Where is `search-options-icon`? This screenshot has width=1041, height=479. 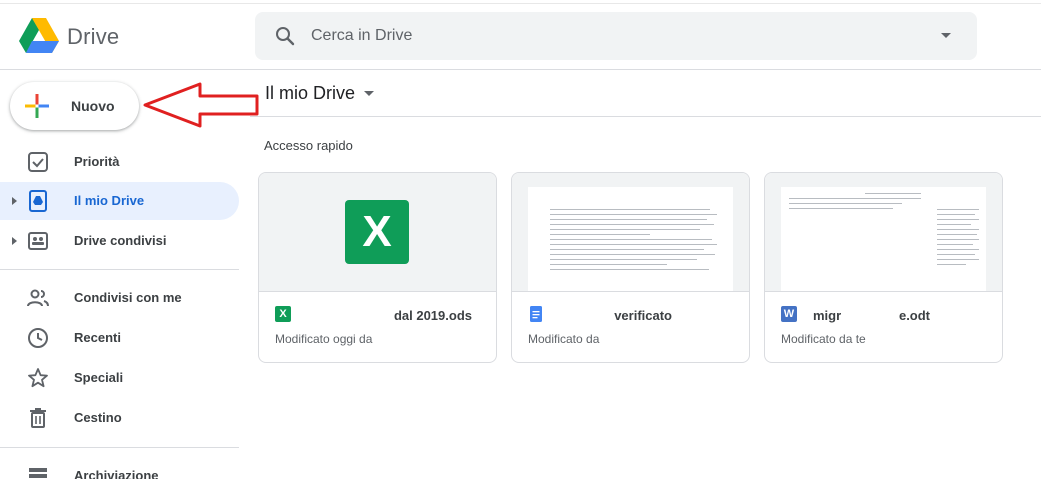
search-options-icon is located at coordinates (946, 35).